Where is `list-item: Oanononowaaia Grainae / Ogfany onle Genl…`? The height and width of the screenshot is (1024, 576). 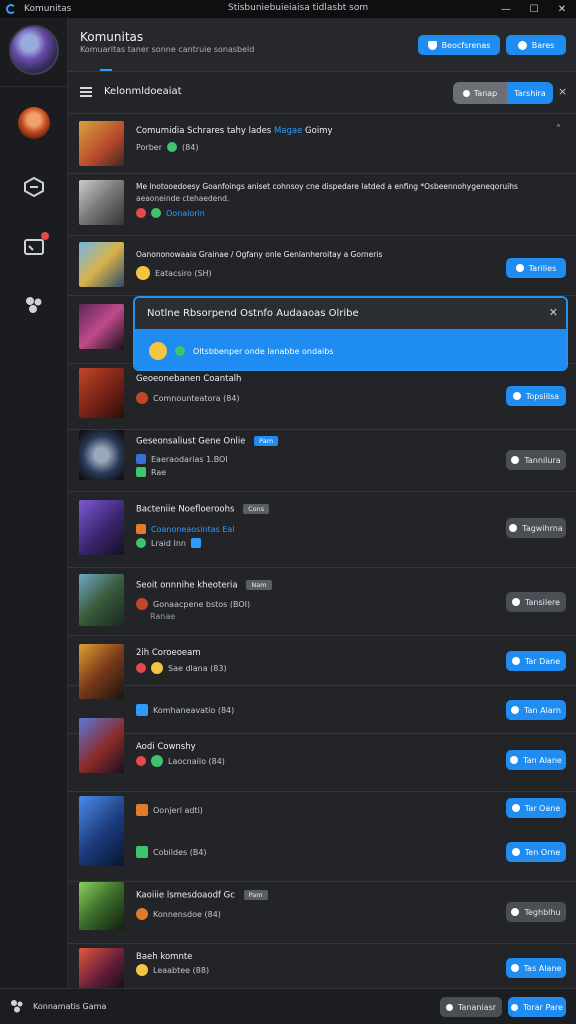 list-item: Oanononowaaia Grainae / Ogfany onle Genl… is located at coordinates (322, 266).